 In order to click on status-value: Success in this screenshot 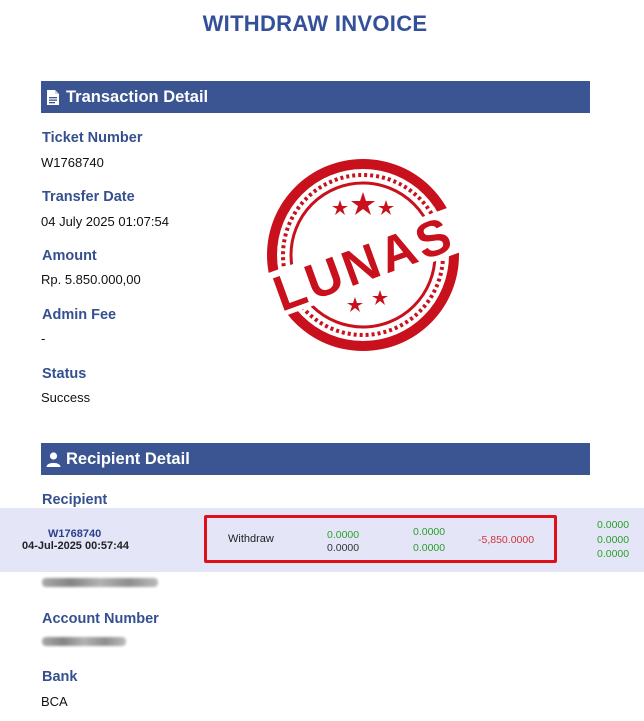, I will do `click(66, 397)`.